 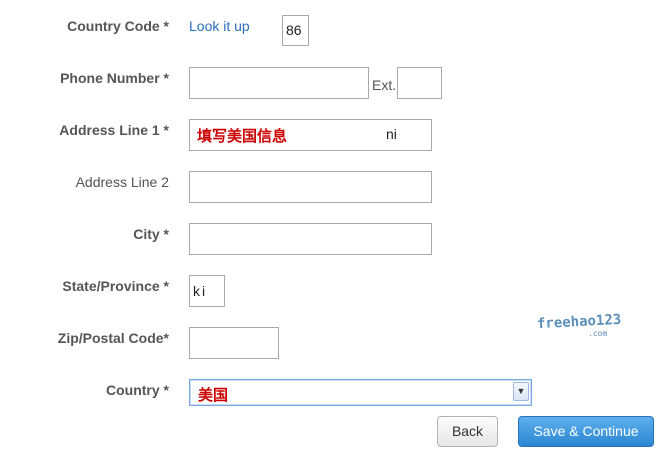 What do you see at coordinates (295, 30) in the screenshot?
I see `country-code-input: 86` at bounding box center [295, 30].